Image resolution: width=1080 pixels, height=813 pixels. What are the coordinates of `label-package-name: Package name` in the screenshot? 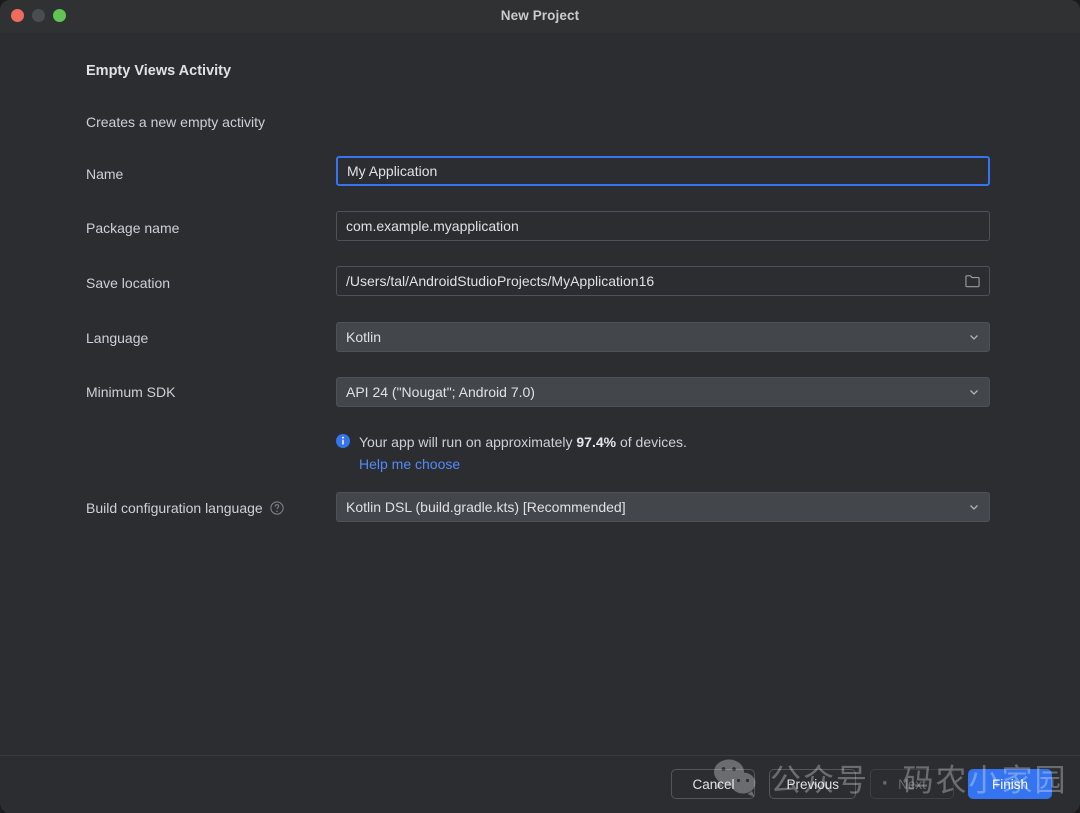 It's located at (133, 228).